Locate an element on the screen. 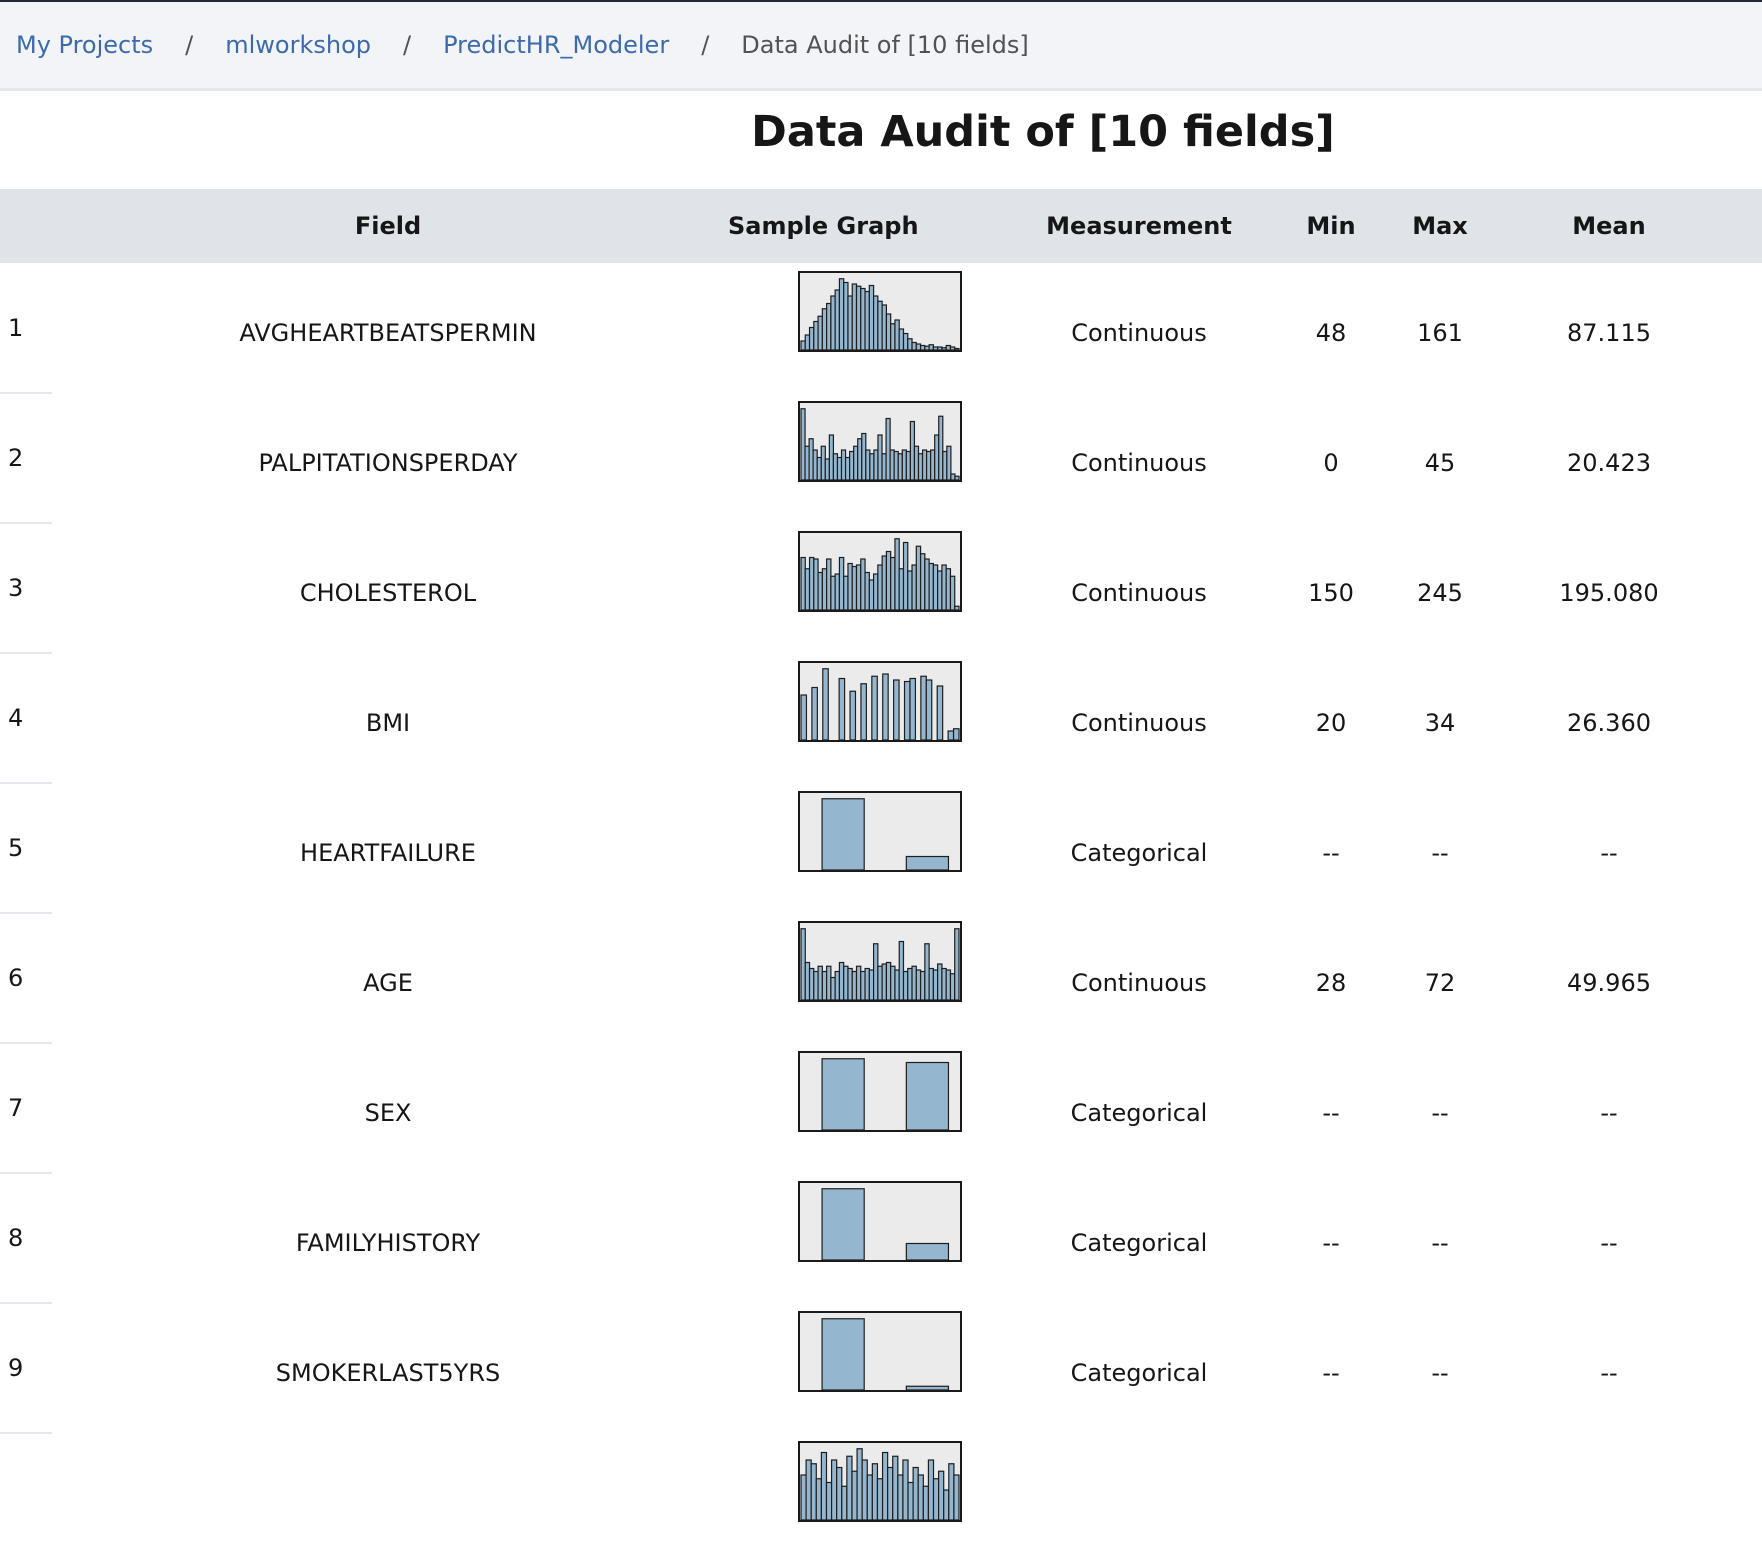 The width and height of the screenshot is (1762, 1563). measurement-value: Categorical is located at coordinates (1139, 1243).